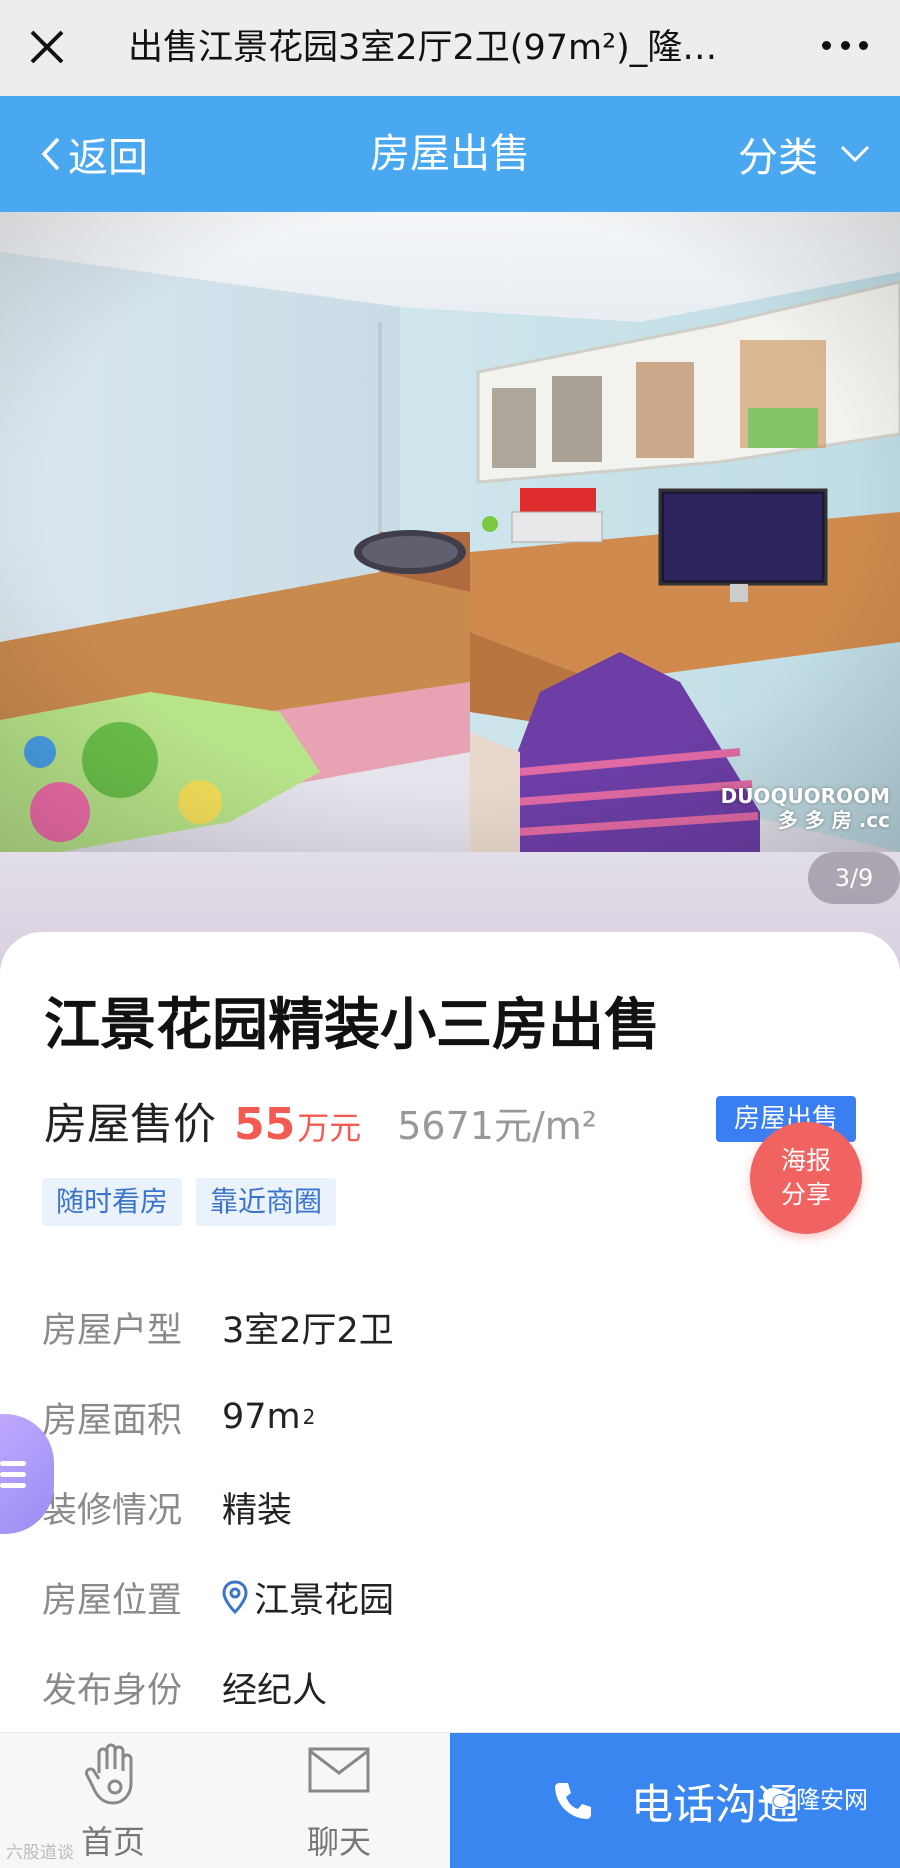 The image size is (900, 1868). What do you see at coordinates (845, 45) in the screenshot?
I see `more-icon` at bounding box center [845, 45].